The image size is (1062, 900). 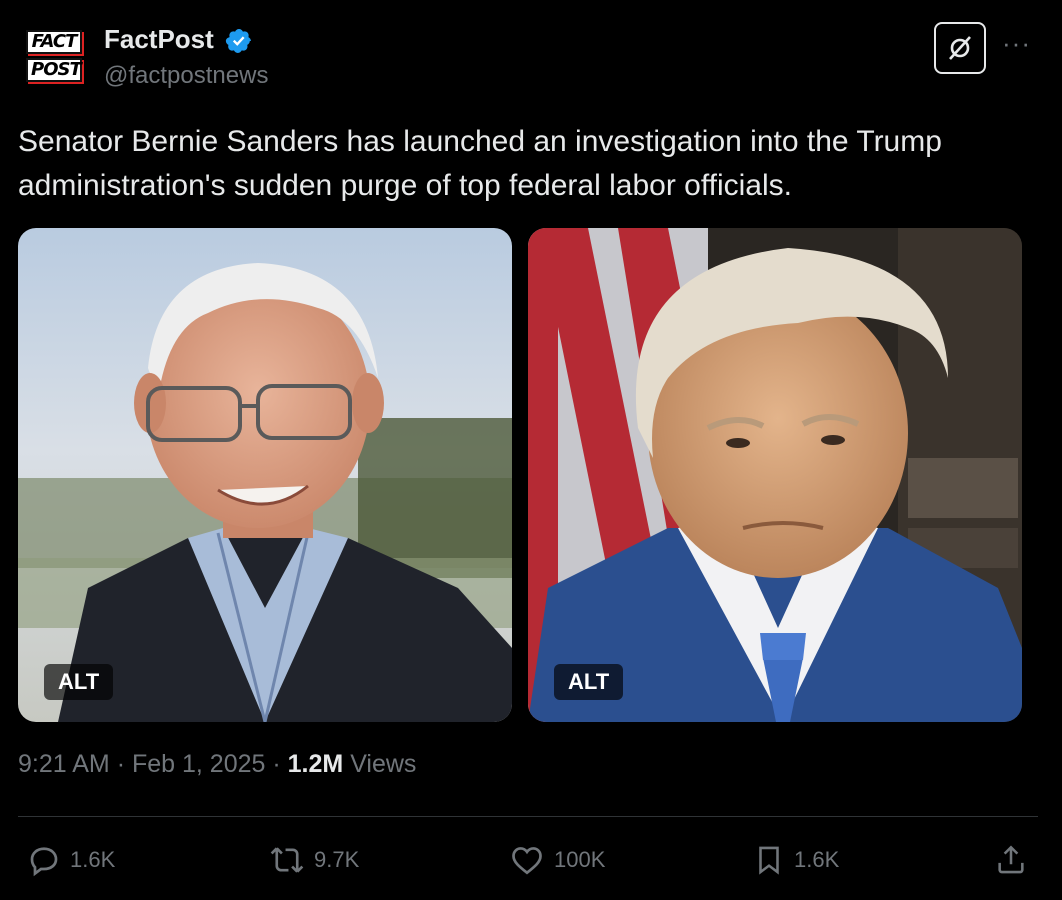 I want to click on share-button, so click(x=1015, y=860).